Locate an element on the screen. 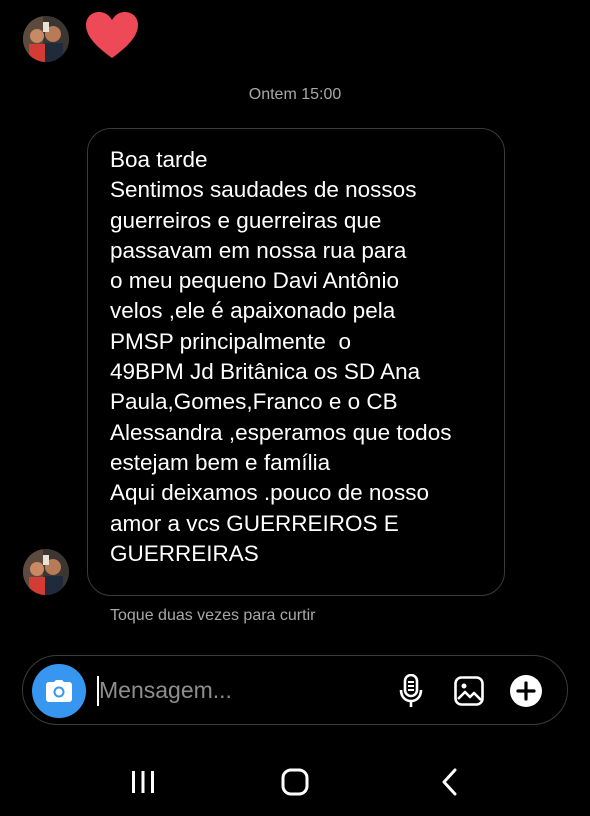  microphone-button is located at coordinates (411, 691).